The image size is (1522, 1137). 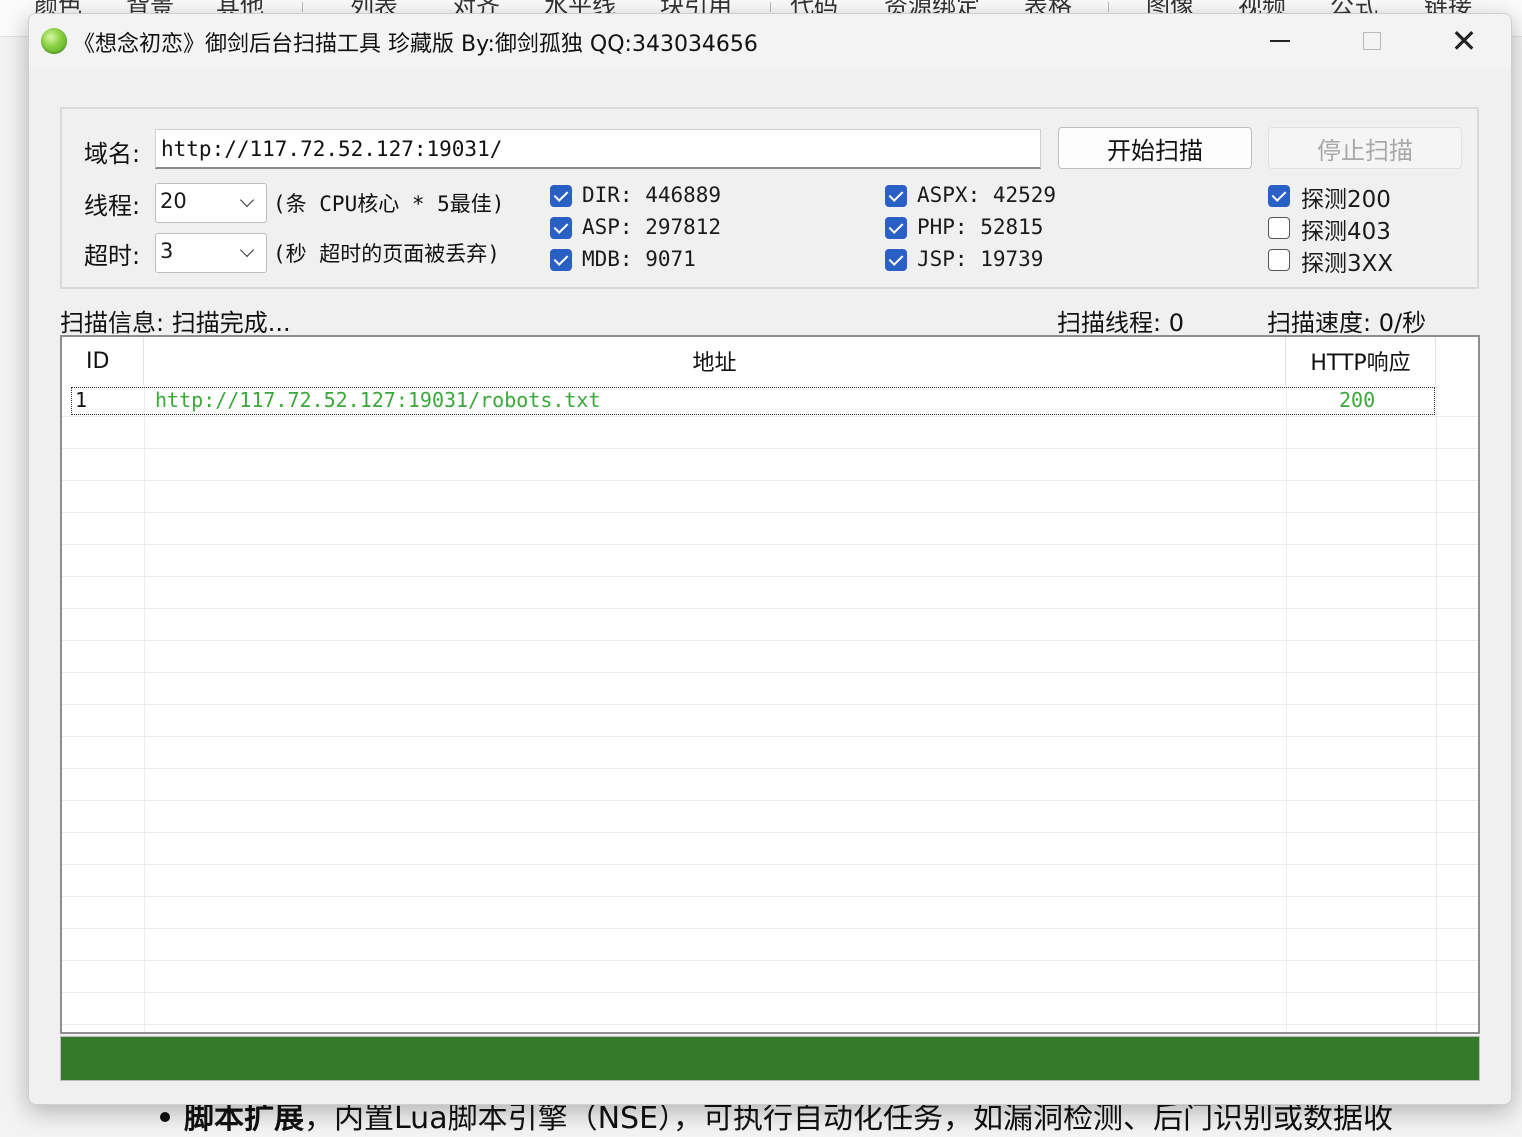 I want to click on domain-label: 域名:, so click(x=112, y=154).